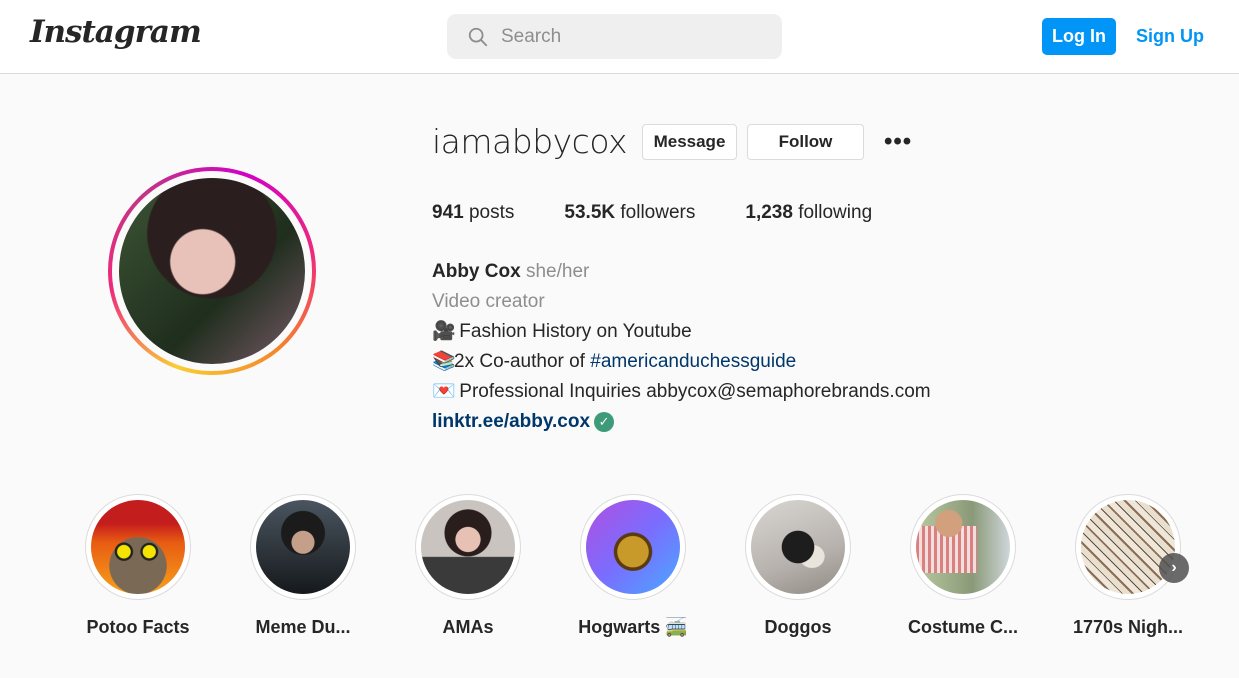  I want to click on highlight-item: Hogwarts 🚎, so click(633, 566).